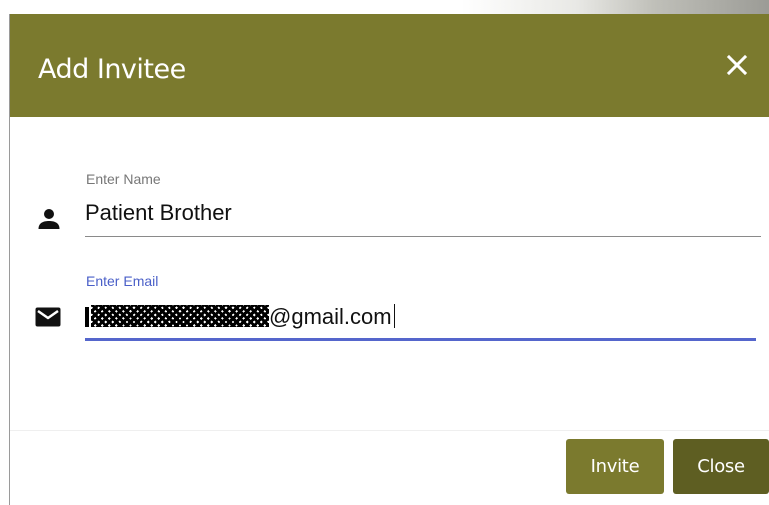 The width and height of the screenshot is (769, 505). What do you see at coordinates (341, 316) in the screenshot?
I see `email-domain-text: gmail.com` at bounding box center [341, 316].